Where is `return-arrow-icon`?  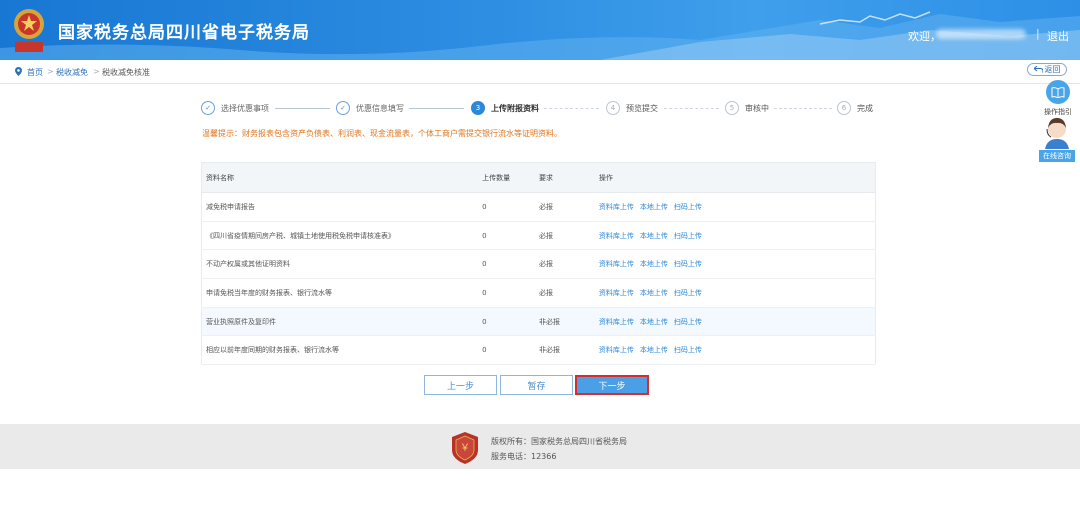
return-arrow-icon is located at coordinates (1038, 69).